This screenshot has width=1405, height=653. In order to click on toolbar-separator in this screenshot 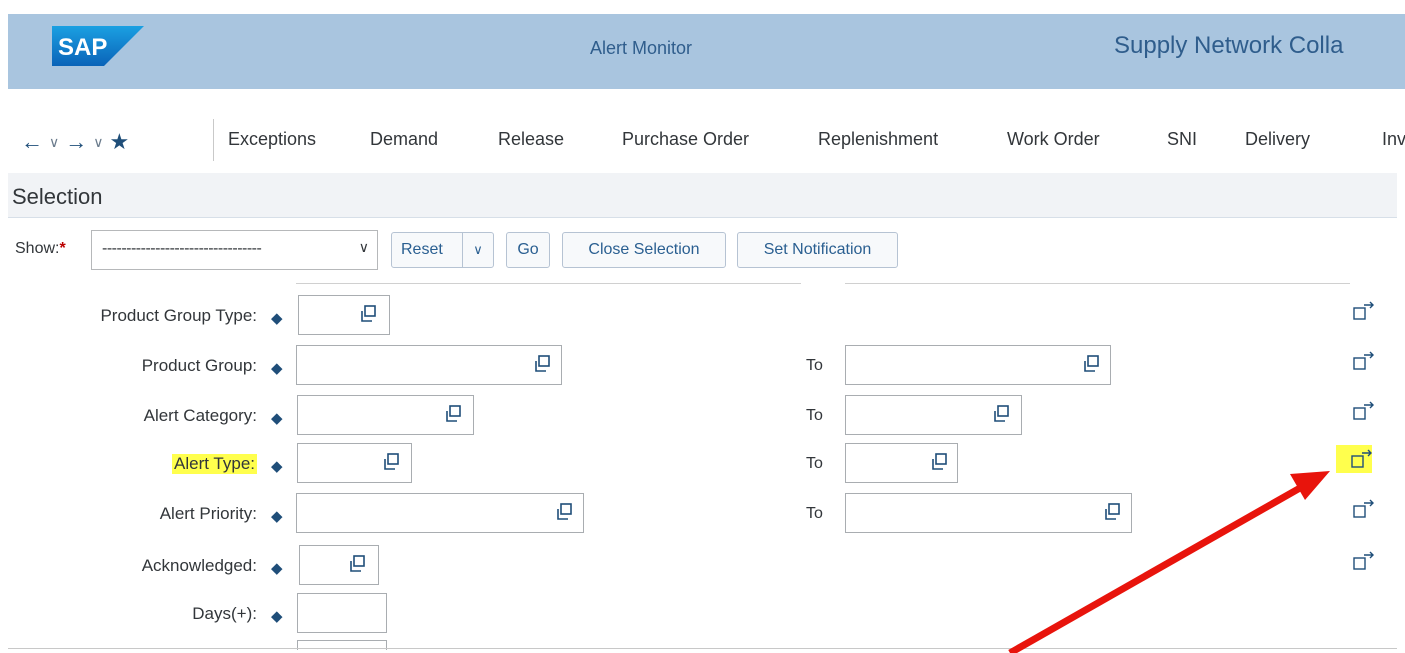, I will do `click(213, 140)`.